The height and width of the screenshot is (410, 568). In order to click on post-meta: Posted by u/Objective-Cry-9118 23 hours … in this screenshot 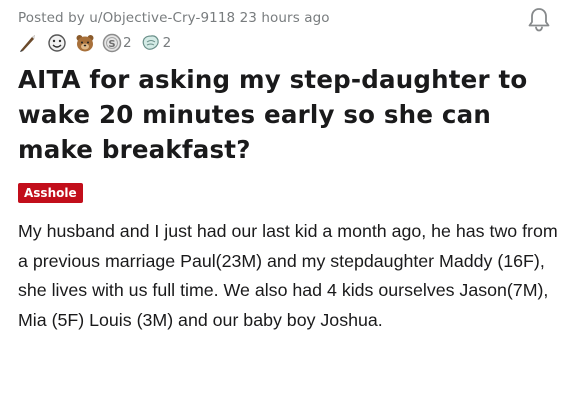, I will do `click(284, 18)`.